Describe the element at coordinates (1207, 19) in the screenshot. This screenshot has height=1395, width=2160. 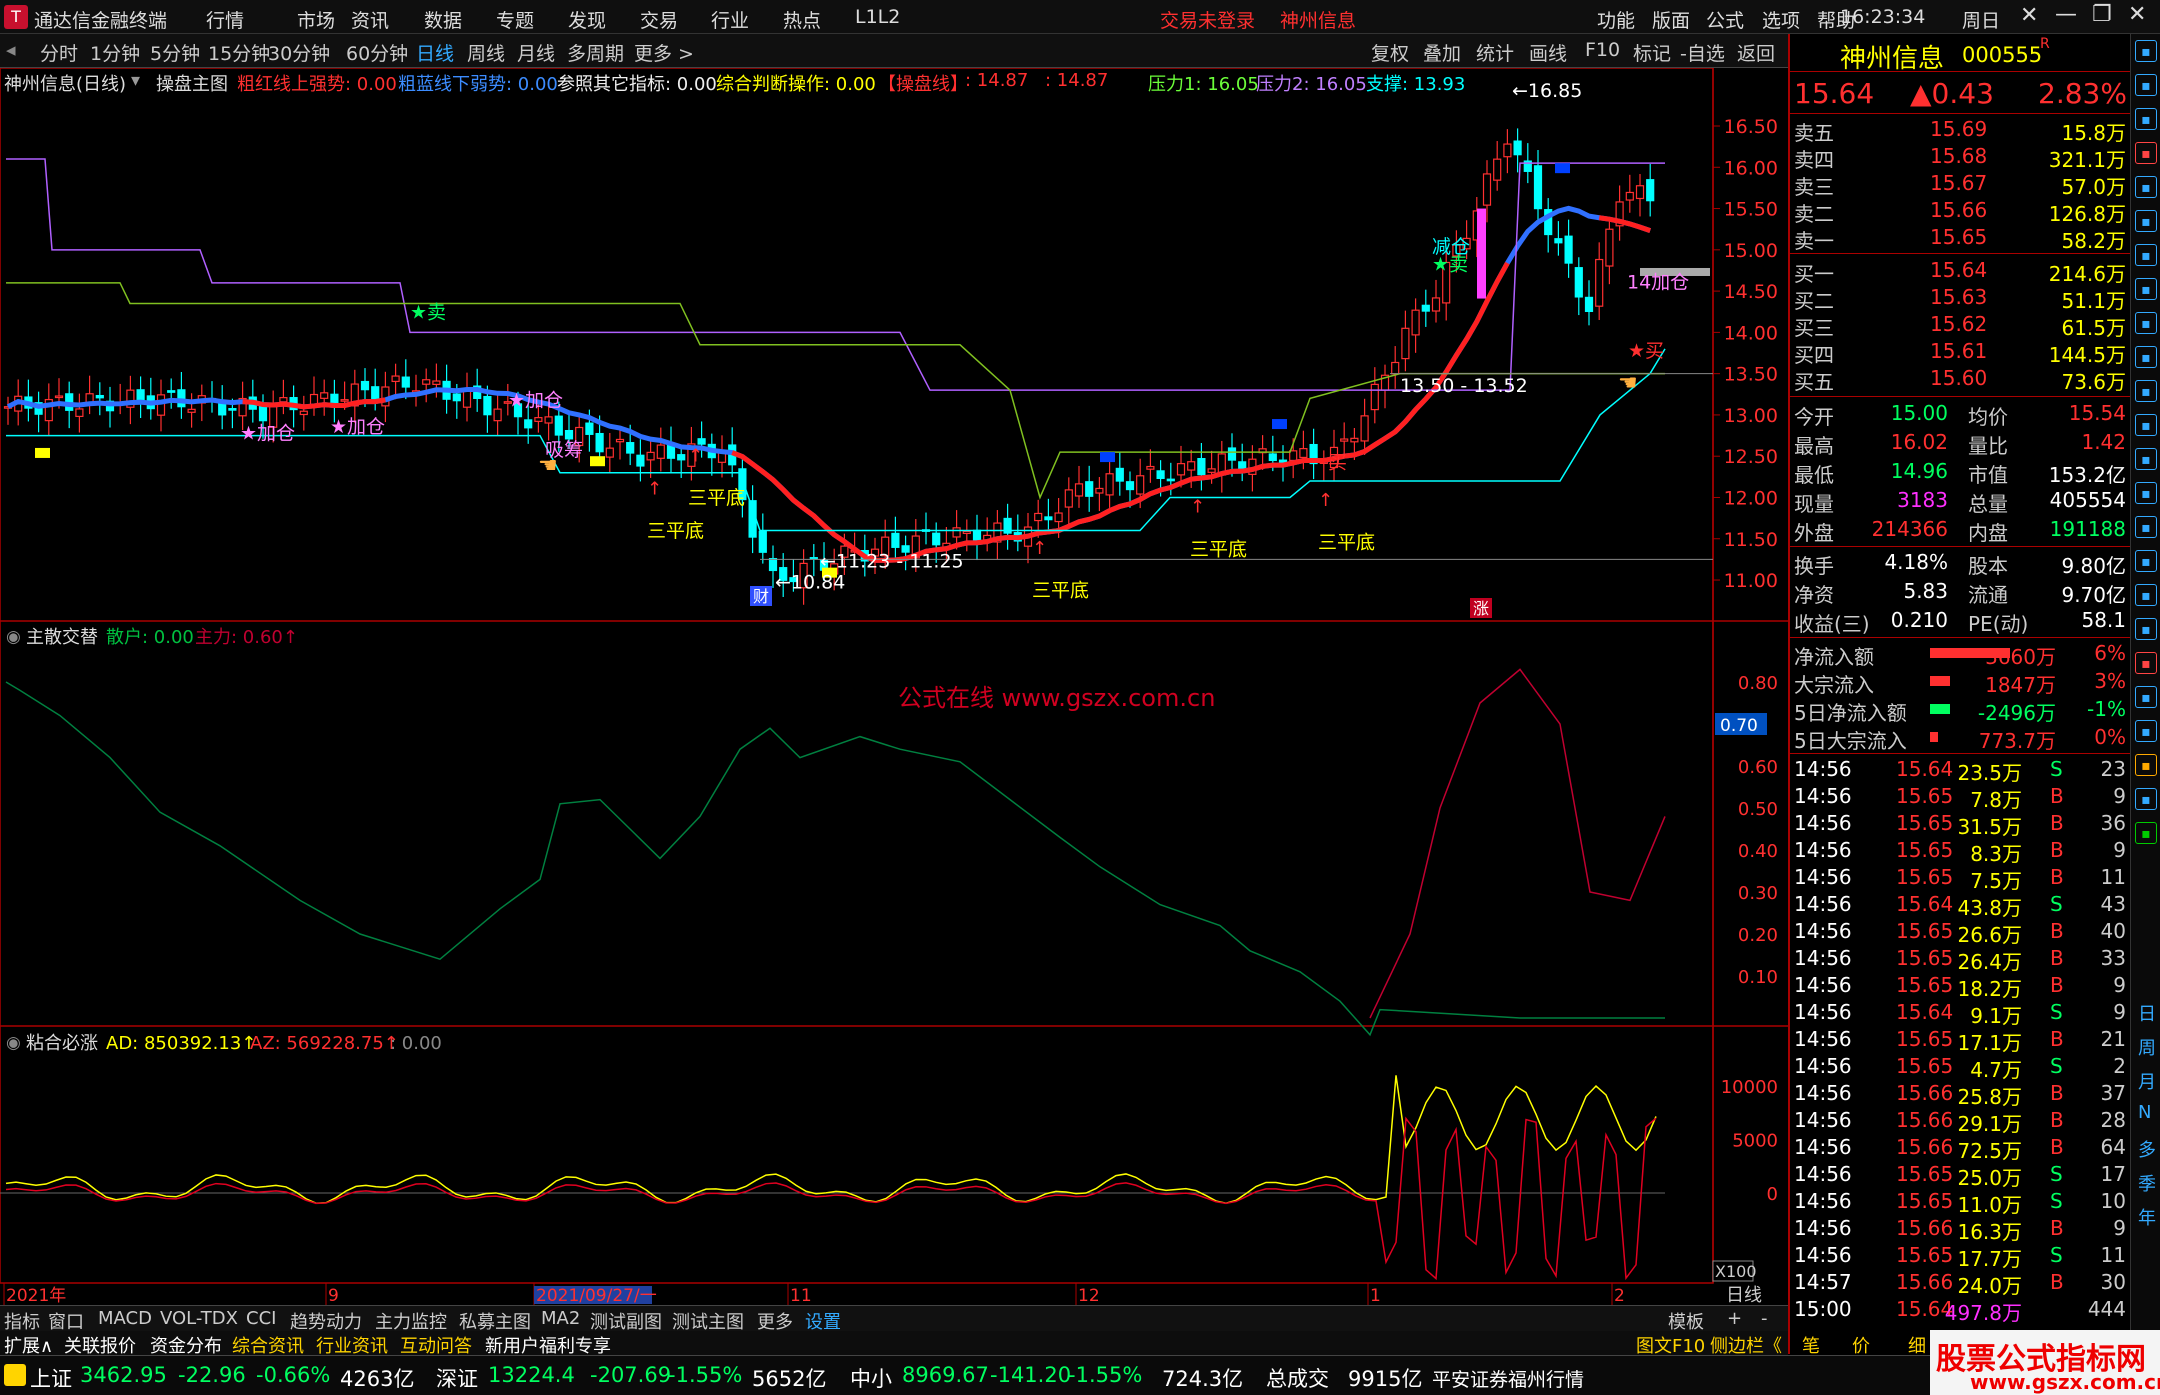
I see `login-notice: 交易未登录` at that location.